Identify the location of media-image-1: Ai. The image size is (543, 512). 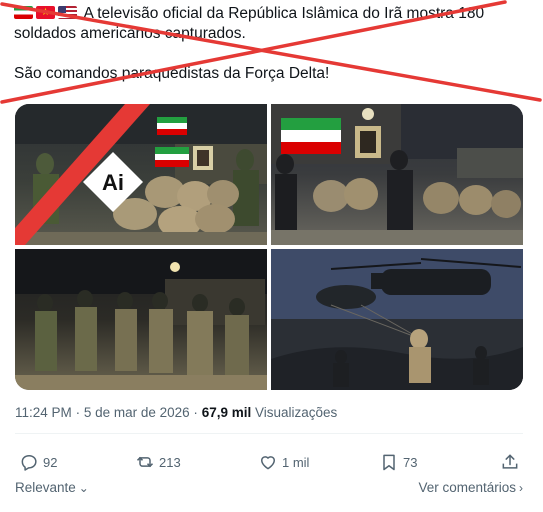
(141, 174).